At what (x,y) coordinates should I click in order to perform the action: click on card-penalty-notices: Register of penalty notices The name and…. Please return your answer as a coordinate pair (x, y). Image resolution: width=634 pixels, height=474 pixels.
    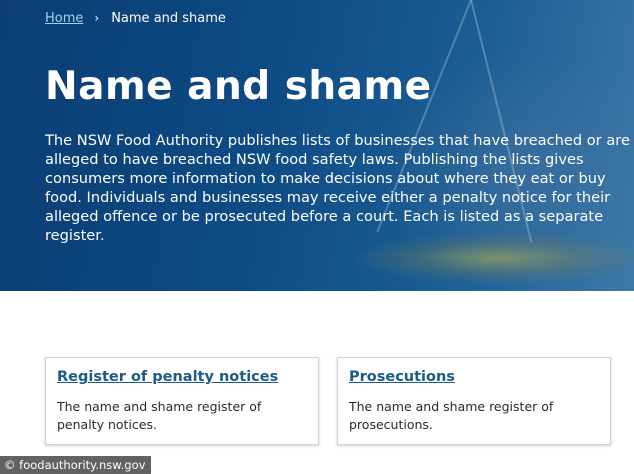
    Looking at the image, I should click on (182, 401).